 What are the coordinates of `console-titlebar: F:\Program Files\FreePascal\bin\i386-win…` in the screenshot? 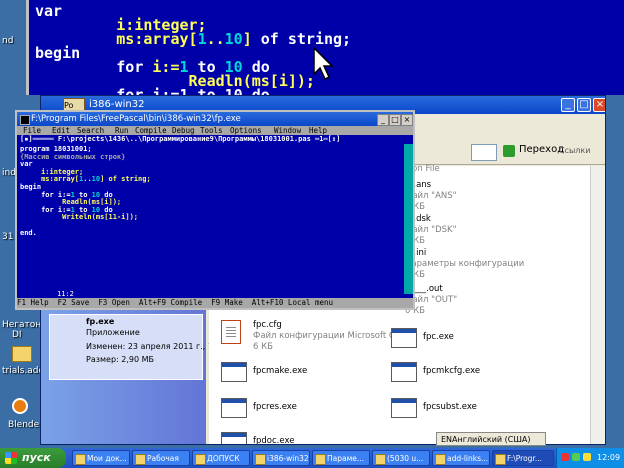 It's located at (215, 119).